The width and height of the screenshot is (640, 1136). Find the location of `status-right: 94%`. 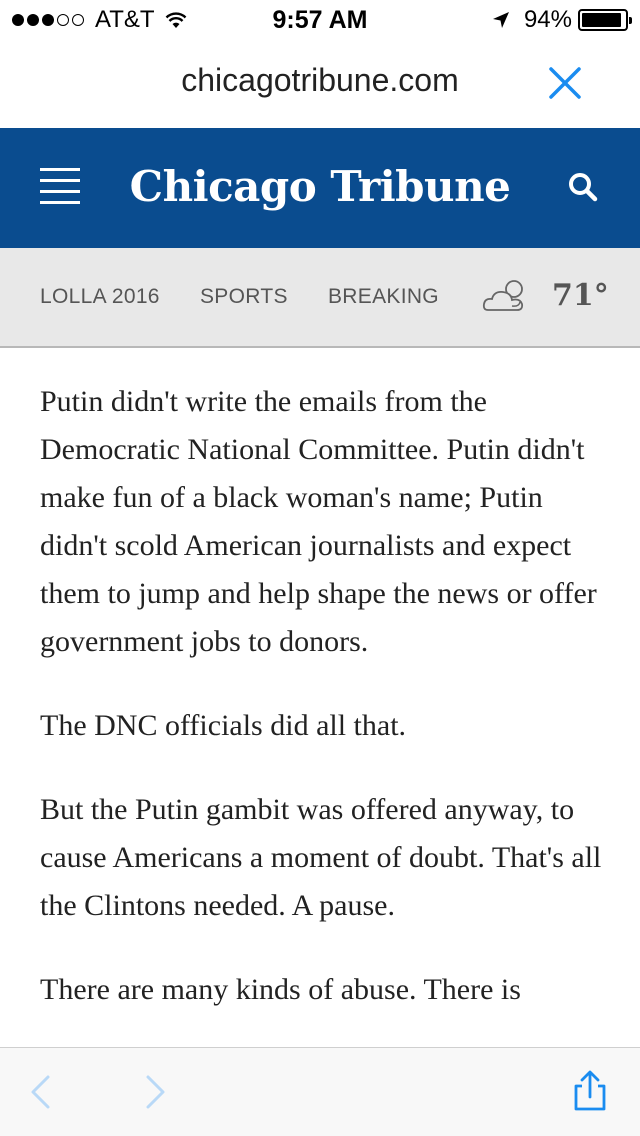

status-right: 94% is located at coordinates (562, 20).